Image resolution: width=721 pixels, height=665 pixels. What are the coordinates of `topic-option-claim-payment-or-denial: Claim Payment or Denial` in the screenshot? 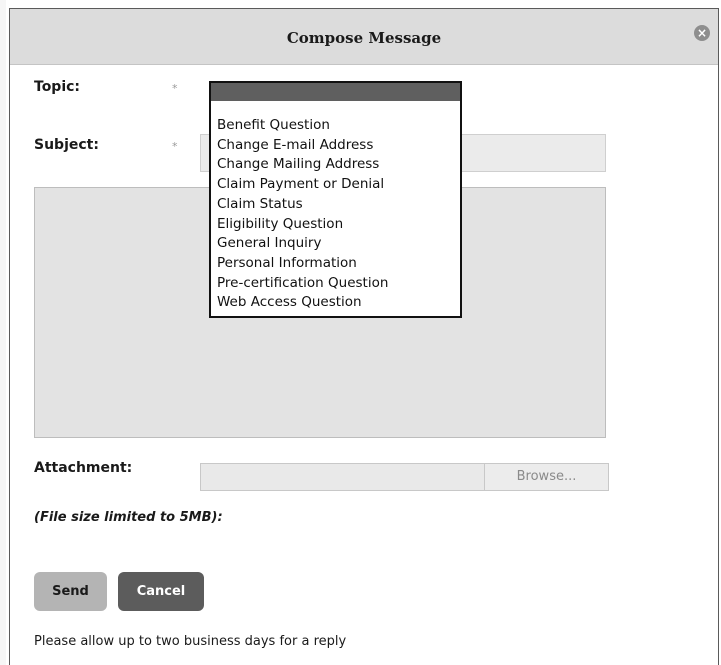 It's located at (302, 185).